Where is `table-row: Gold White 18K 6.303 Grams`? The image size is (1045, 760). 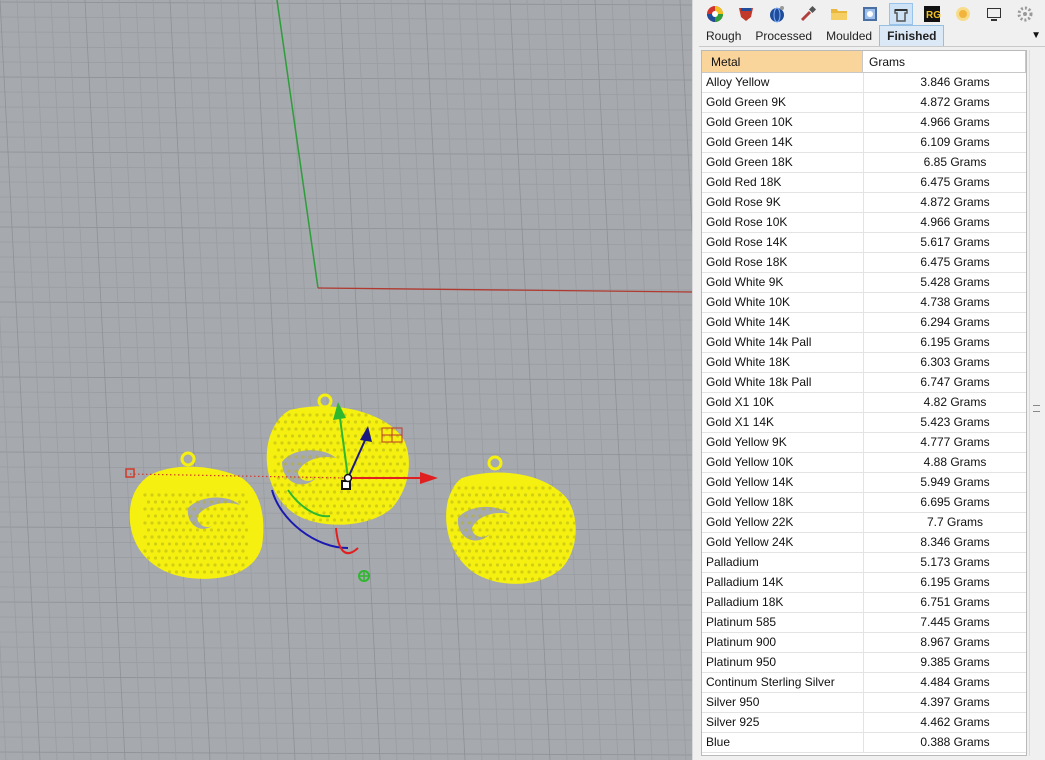
table-row: Gold White 18K 6.303 Grams is located at coordinates (864, 363).